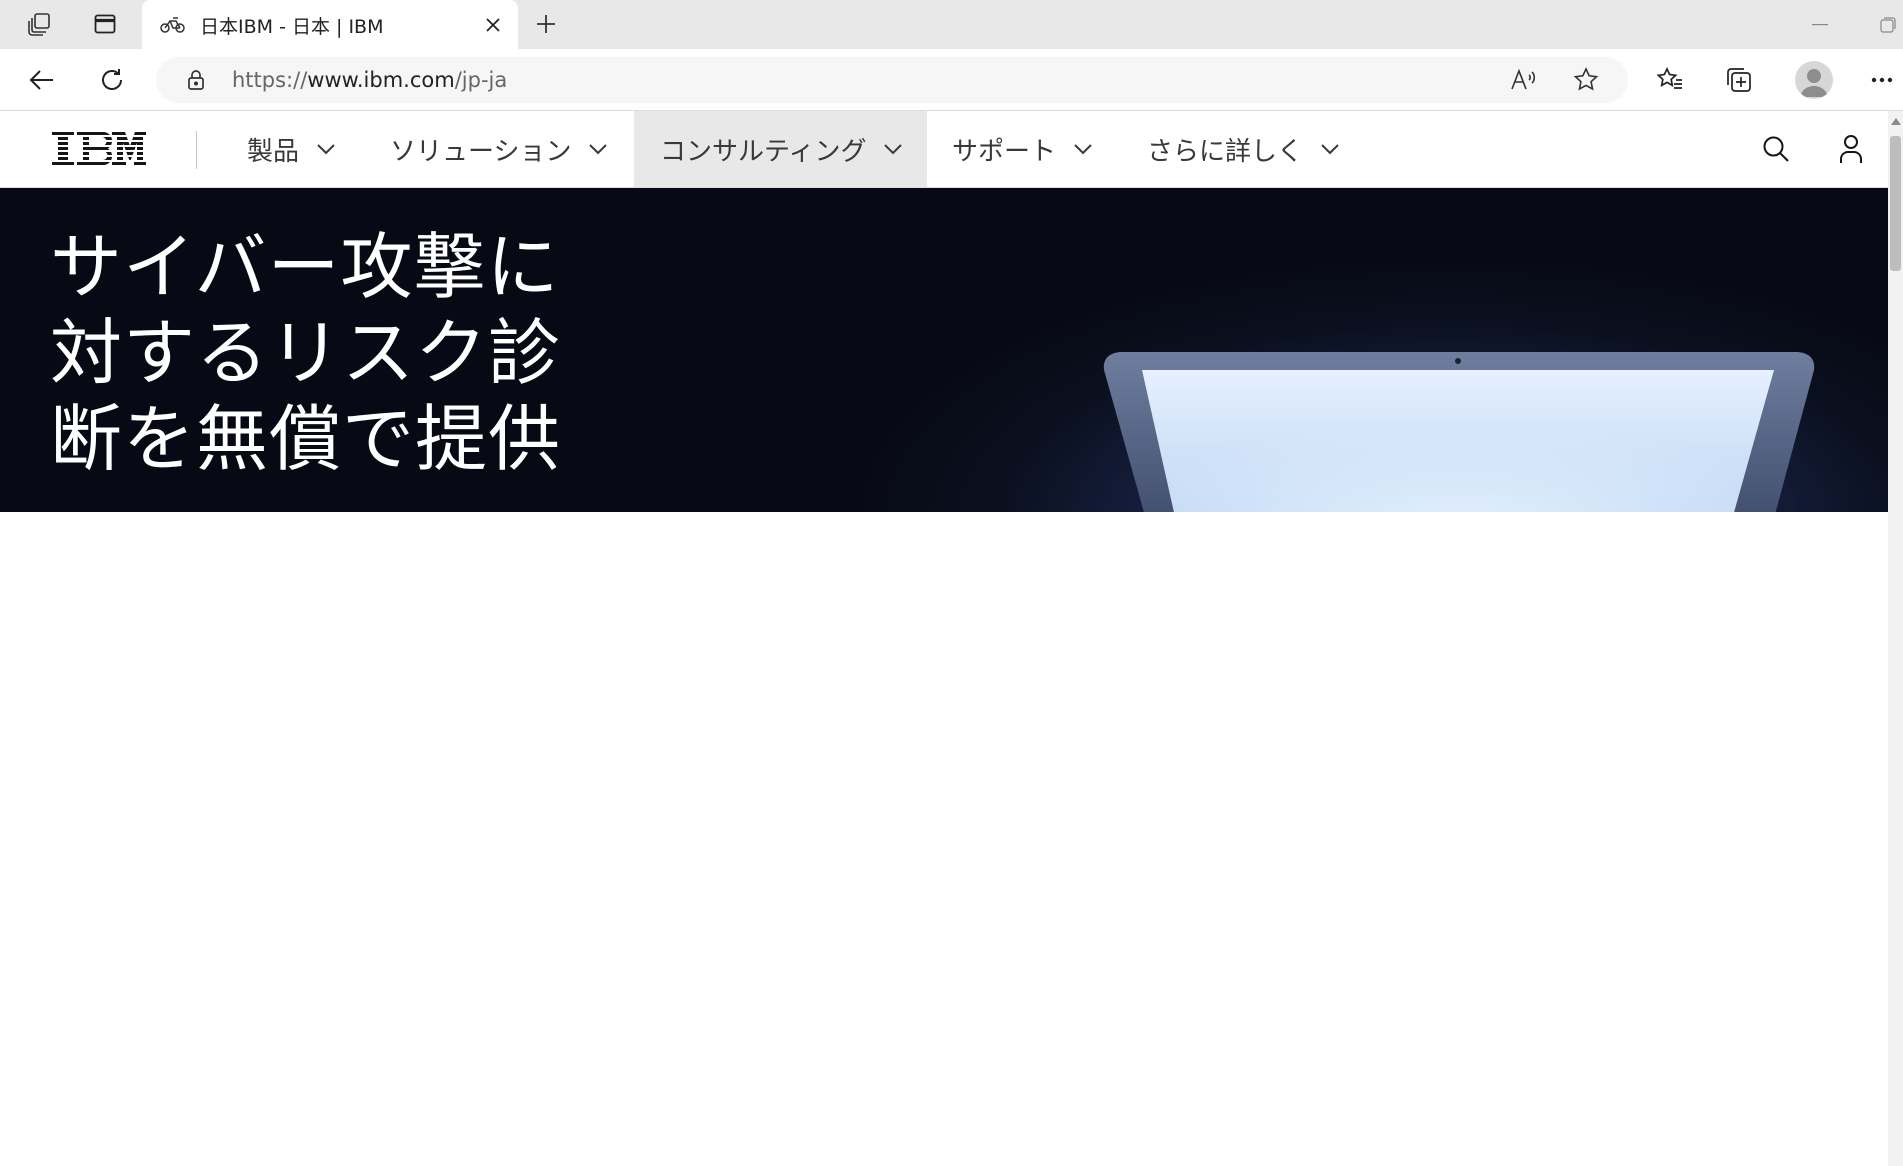 This screenshot has width=1903, height=1166. What do you see at coordinates (42, 80) in the screenshot?
I see `back-icon` at bounding box center [42, 80].